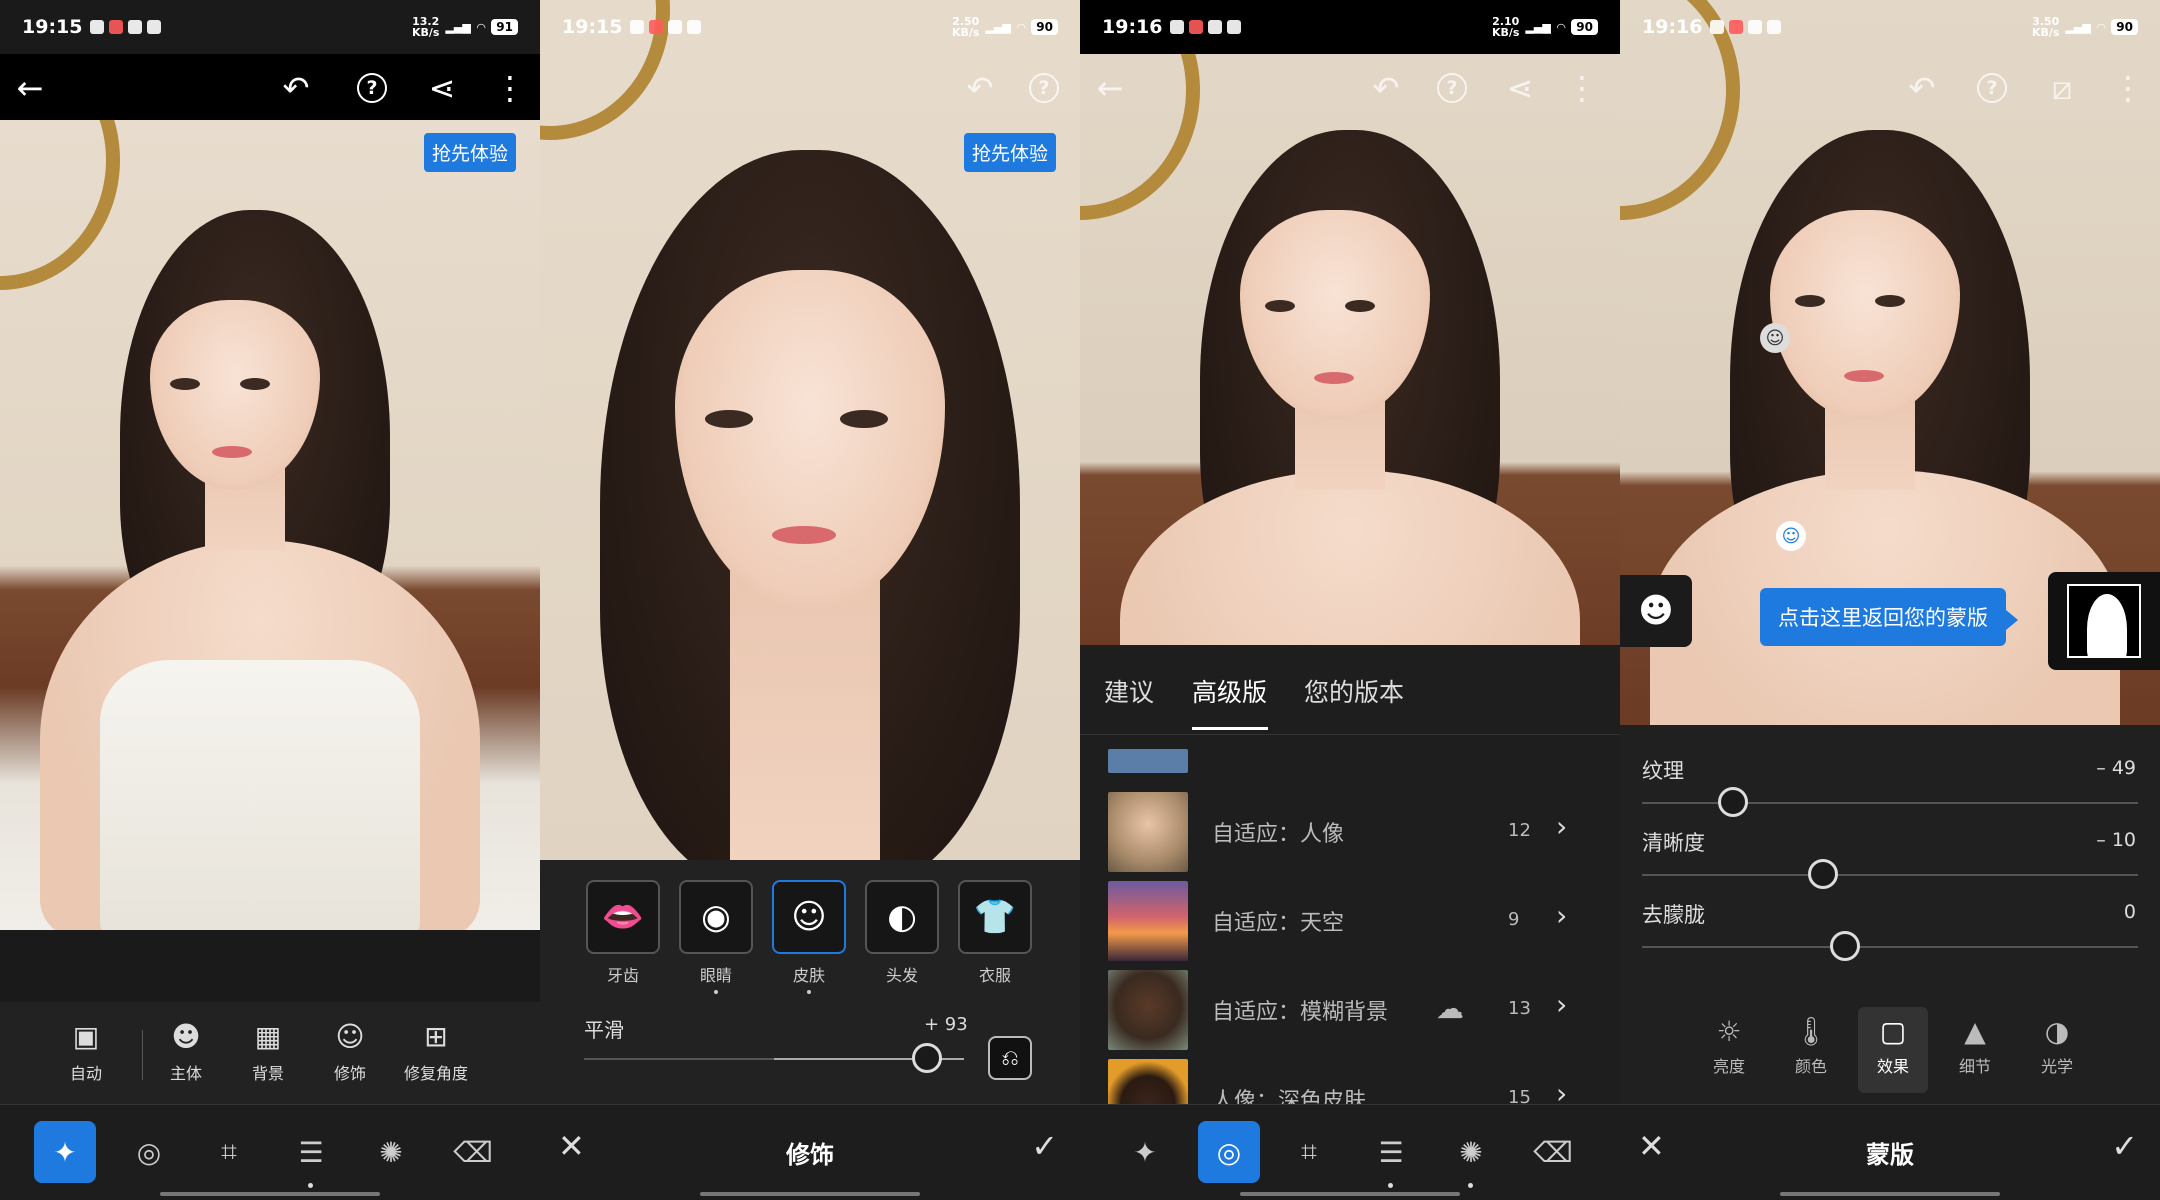 This screenshot has height=1200, width=2160. What do you see at coordinates (1811, 1046) in the screenshot?
I see `category-color: 🌡 颜色` at bounding box center [1811, 1046].